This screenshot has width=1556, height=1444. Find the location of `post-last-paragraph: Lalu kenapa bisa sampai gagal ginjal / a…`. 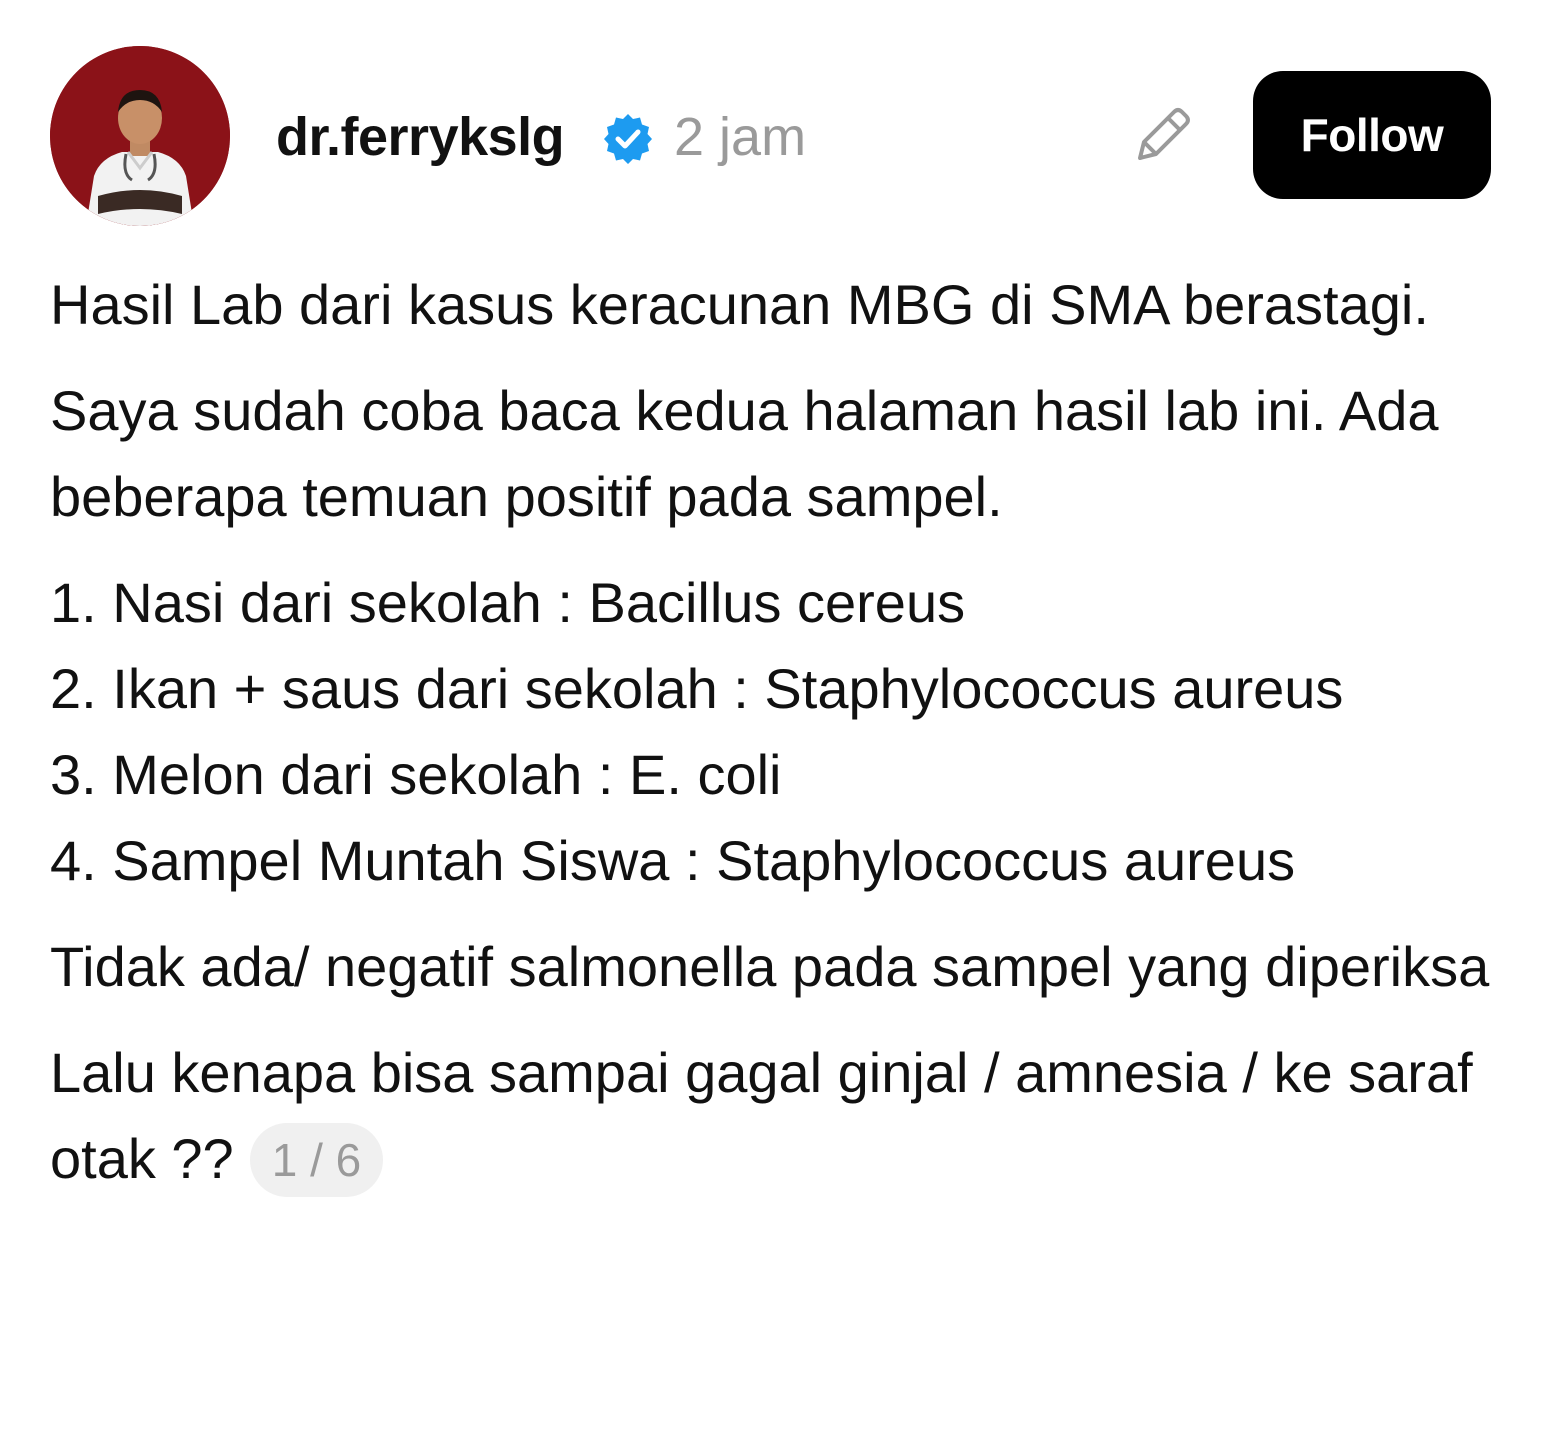

post-last-paragraph: Lalu kenapa bisa sampai gagal ginjal / a… is located at coordinates (780, 1116).